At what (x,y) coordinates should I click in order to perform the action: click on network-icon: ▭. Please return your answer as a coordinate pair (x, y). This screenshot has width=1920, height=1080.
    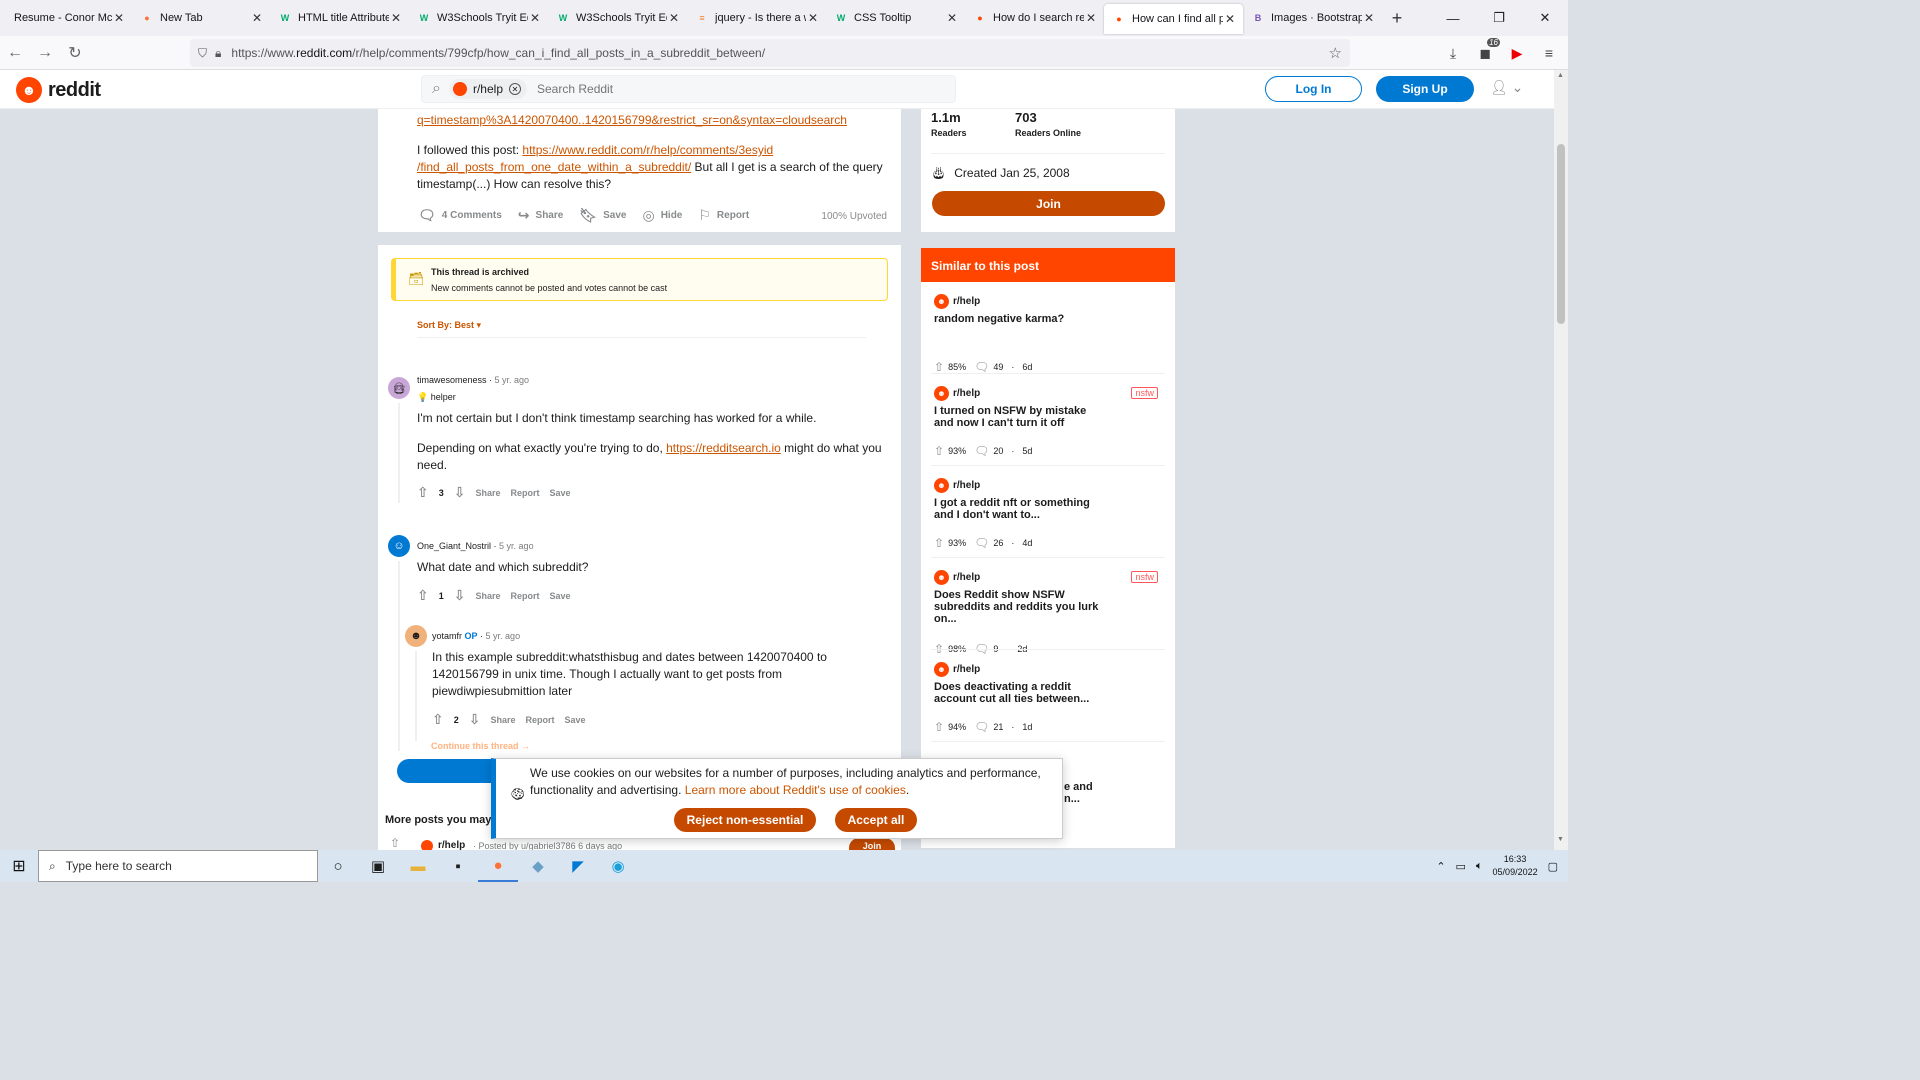
    Looking at the image, I should click on (1461, 866).